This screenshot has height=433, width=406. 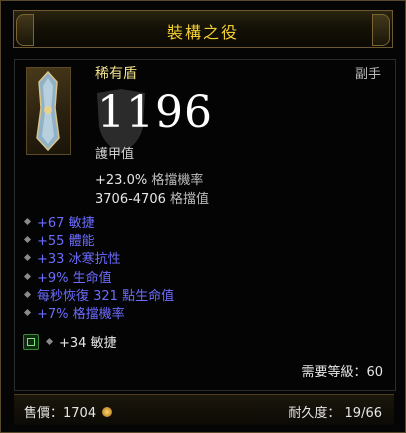 What do you see at coordinates (48, 111) in the screenshot?
I see `shield-item-icon` at bounding box center [48, 111].